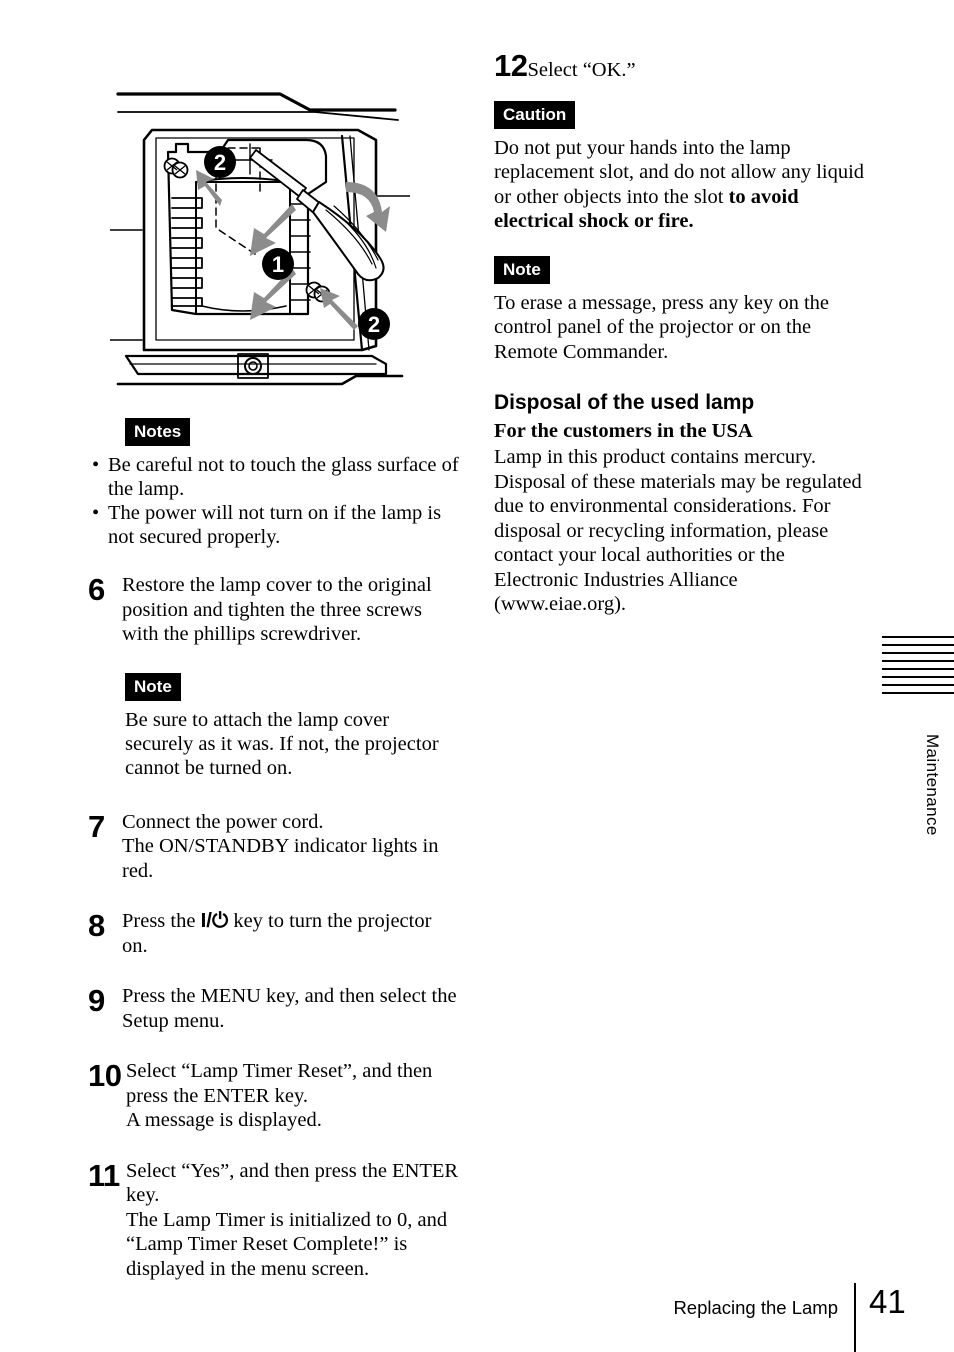 Image resolution: width=954 pixels, height=1352 pixels. What do you see at coordinates (280, 858) in the screenshot?
I see `step-7-detail: The ON/STANDBY indicator lights in red.` at bounding box center [280, 858].